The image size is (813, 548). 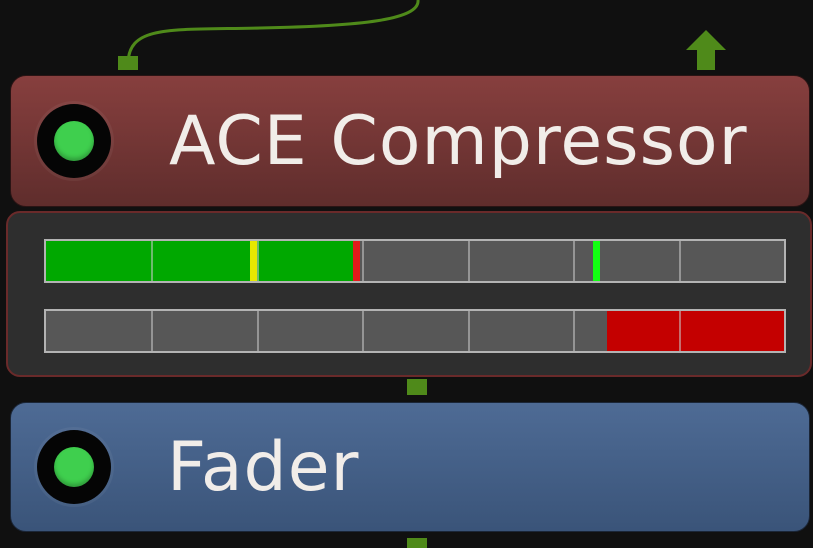 What do you see at coordinates (263, 467) in the screenshot?
I see `plugin-name-label: Fader` at bounding box center [263, 467].